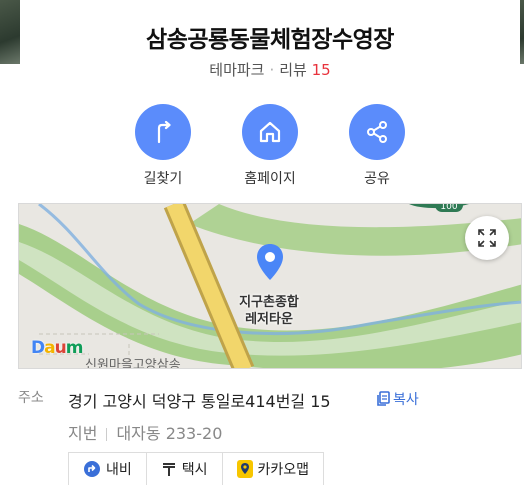 The image size is (524, 485). What do you see at coordinates (74, 348) in the screenshot?
I see `daum-logo-letter: m` at bounding box center [74, 348].